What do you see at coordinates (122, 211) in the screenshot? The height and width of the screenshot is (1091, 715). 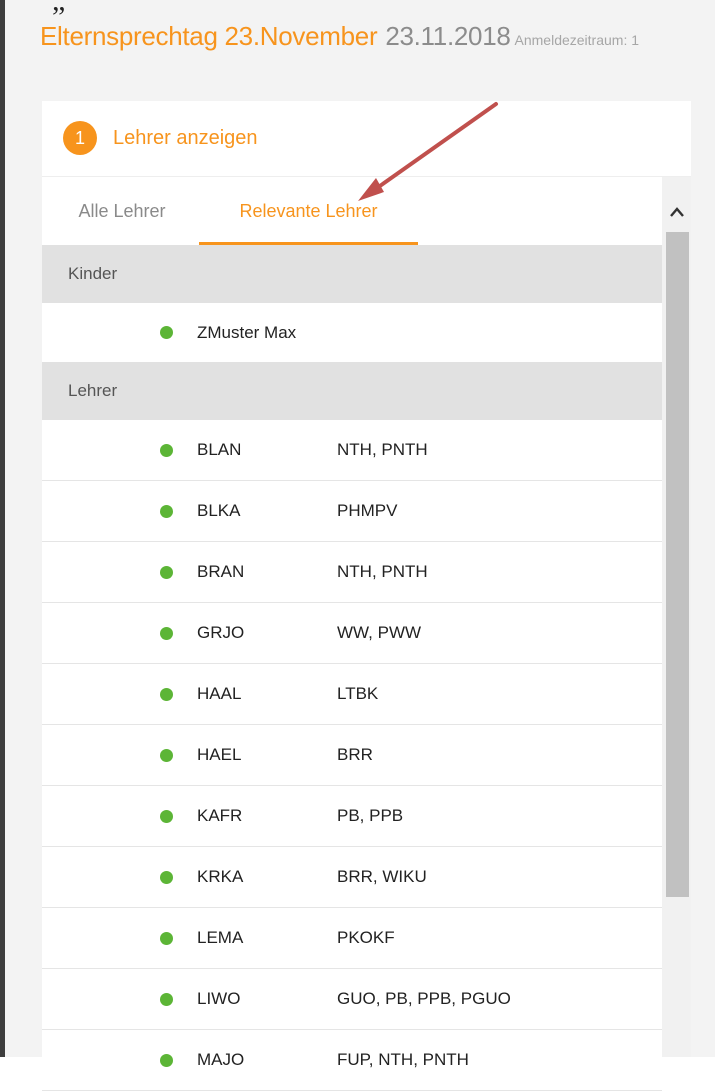 I see `tab-all-teachers: Alle Lehrer` at bounding box center [122, 211].